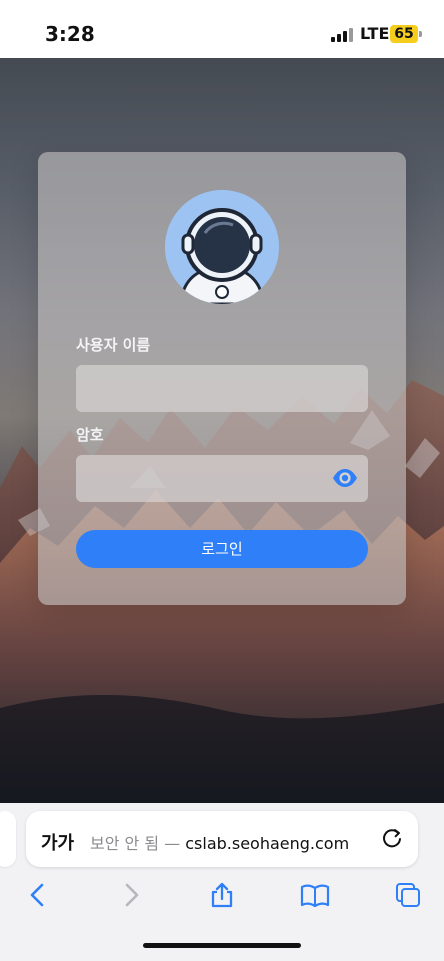  I want to click on status-time: 3:28, so click(70, 34).